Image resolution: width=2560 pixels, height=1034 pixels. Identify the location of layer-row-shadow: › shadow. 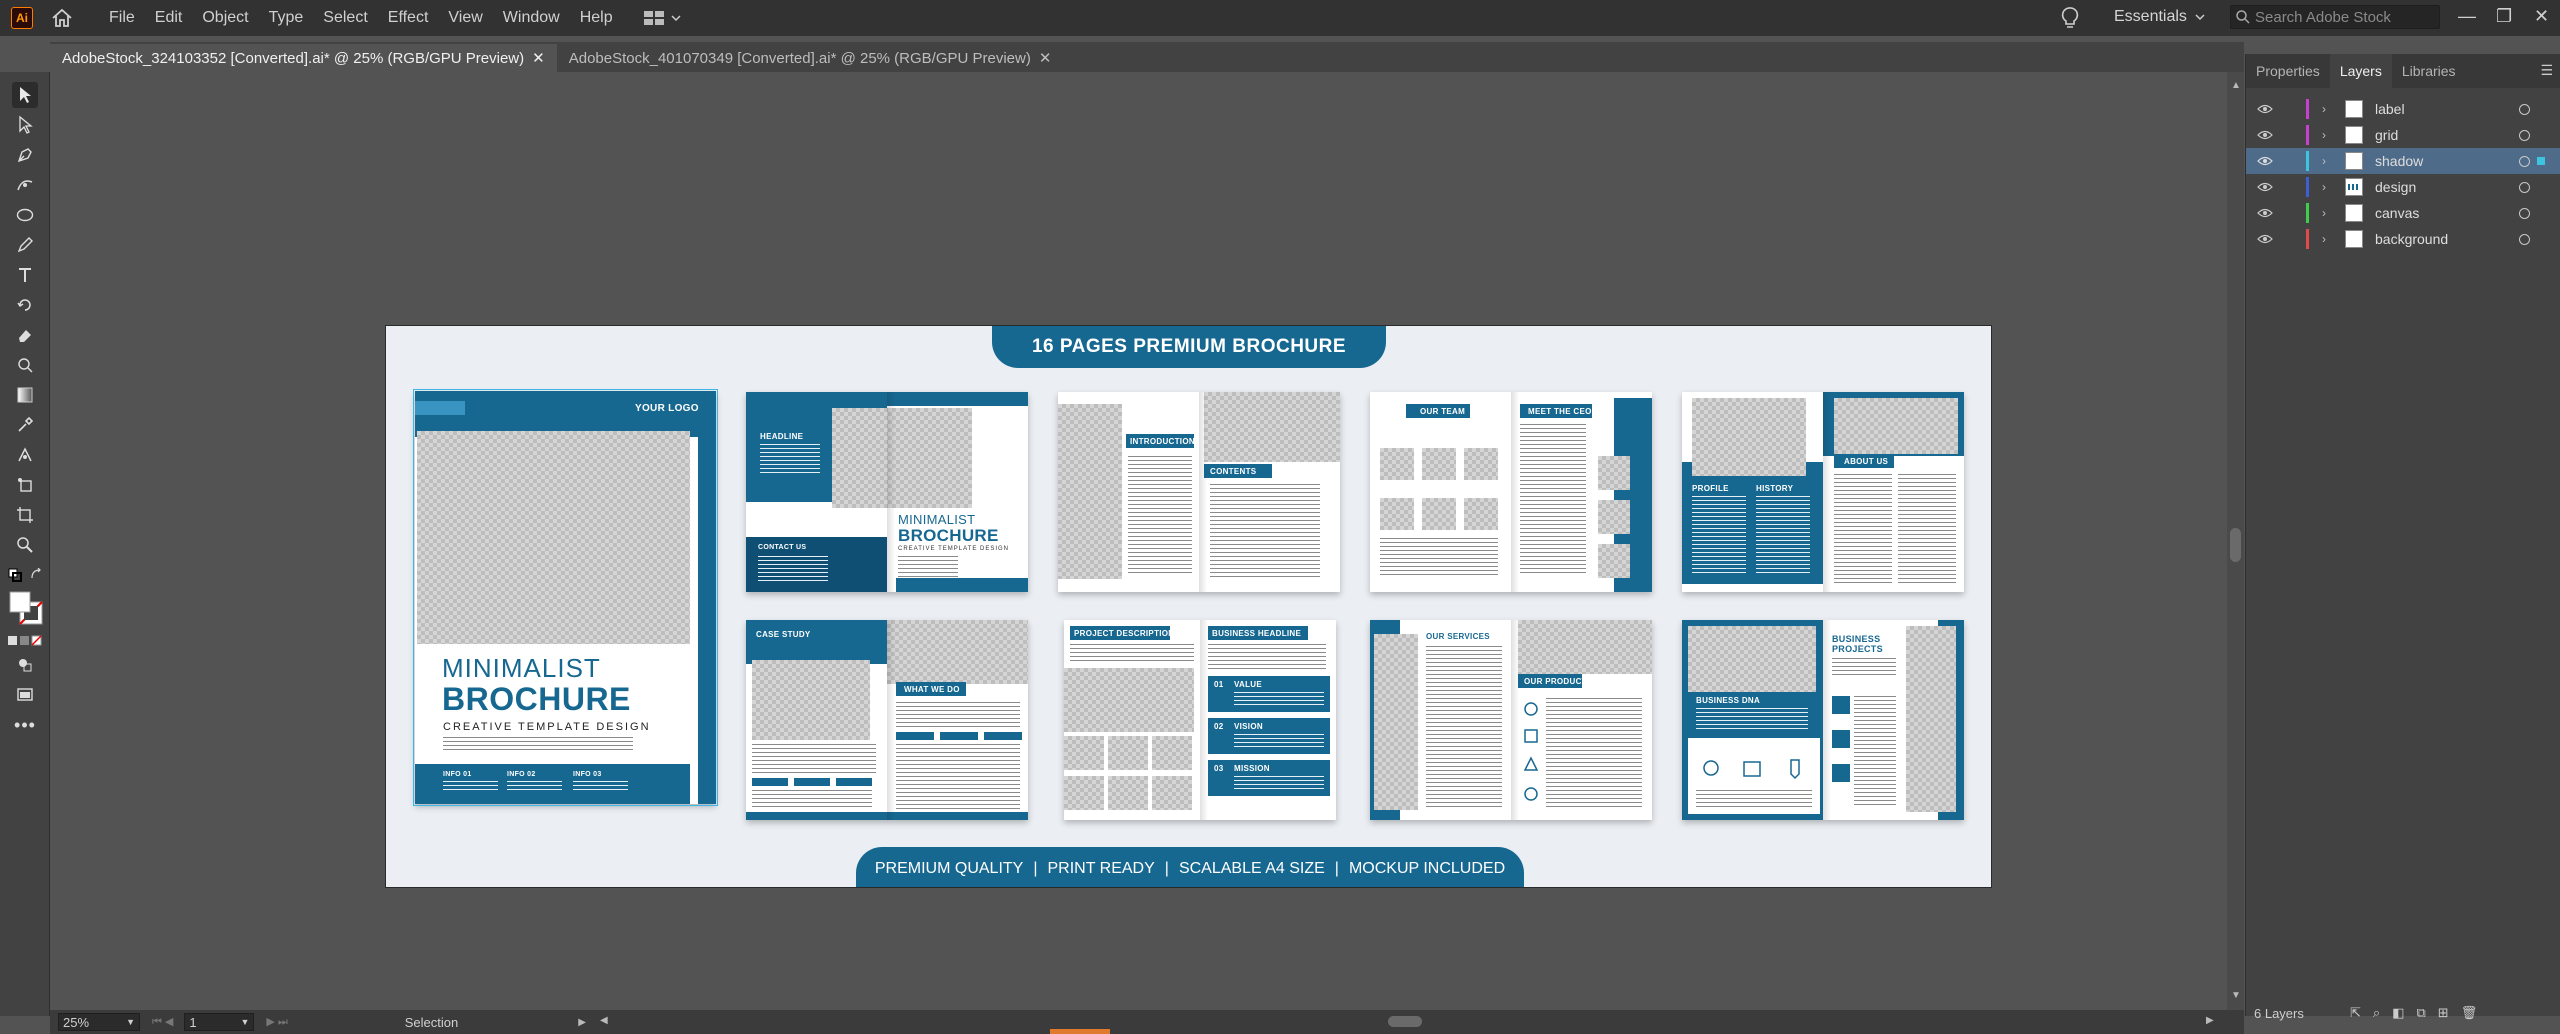
(2403, 161).